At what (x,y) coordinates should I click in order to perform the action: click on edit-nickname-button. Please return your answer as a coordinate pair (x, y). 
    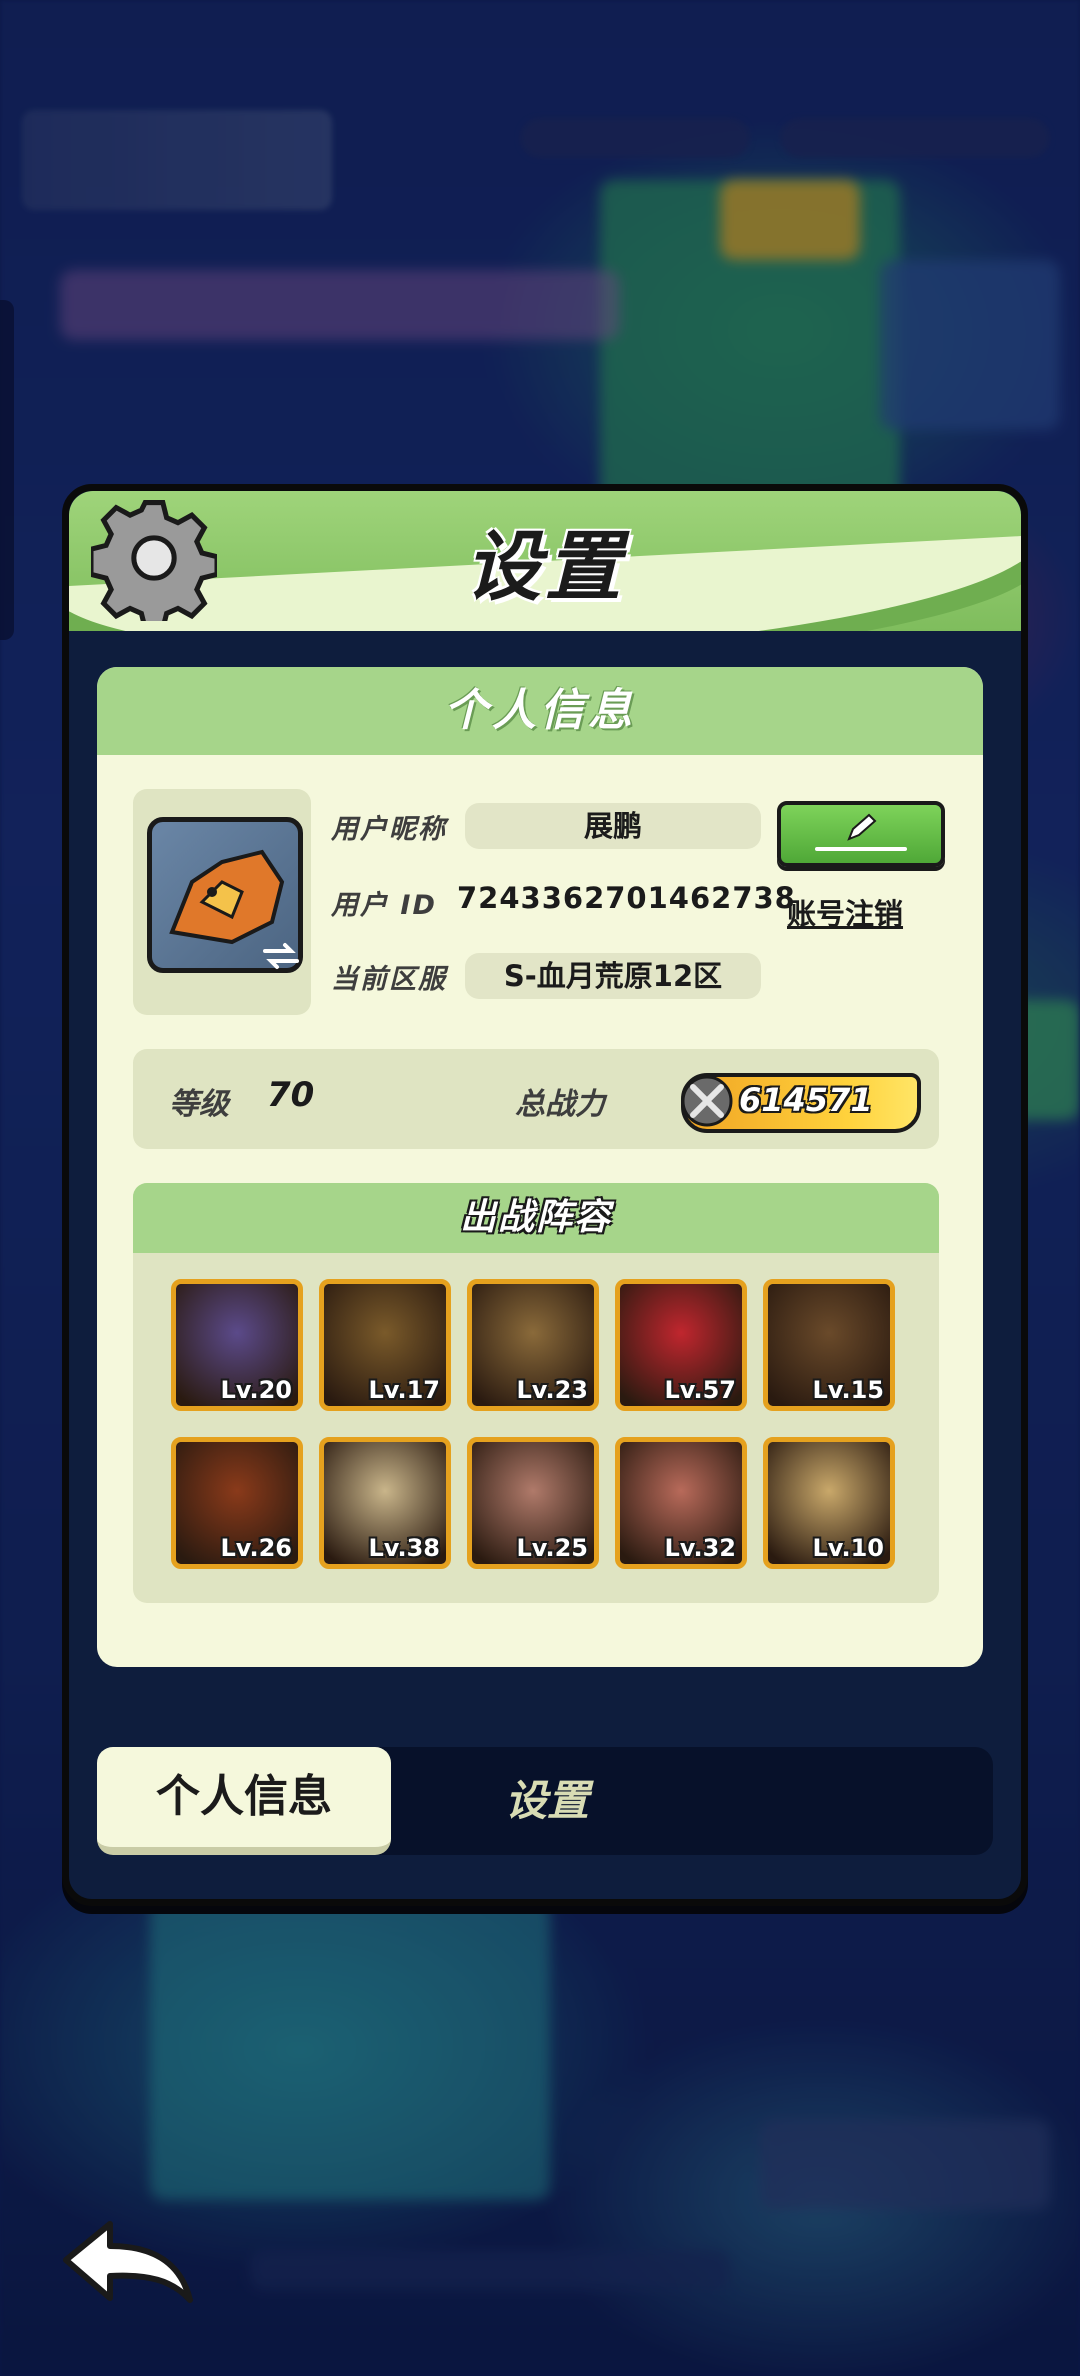
    Looking at the image, I should click on (861, 834).